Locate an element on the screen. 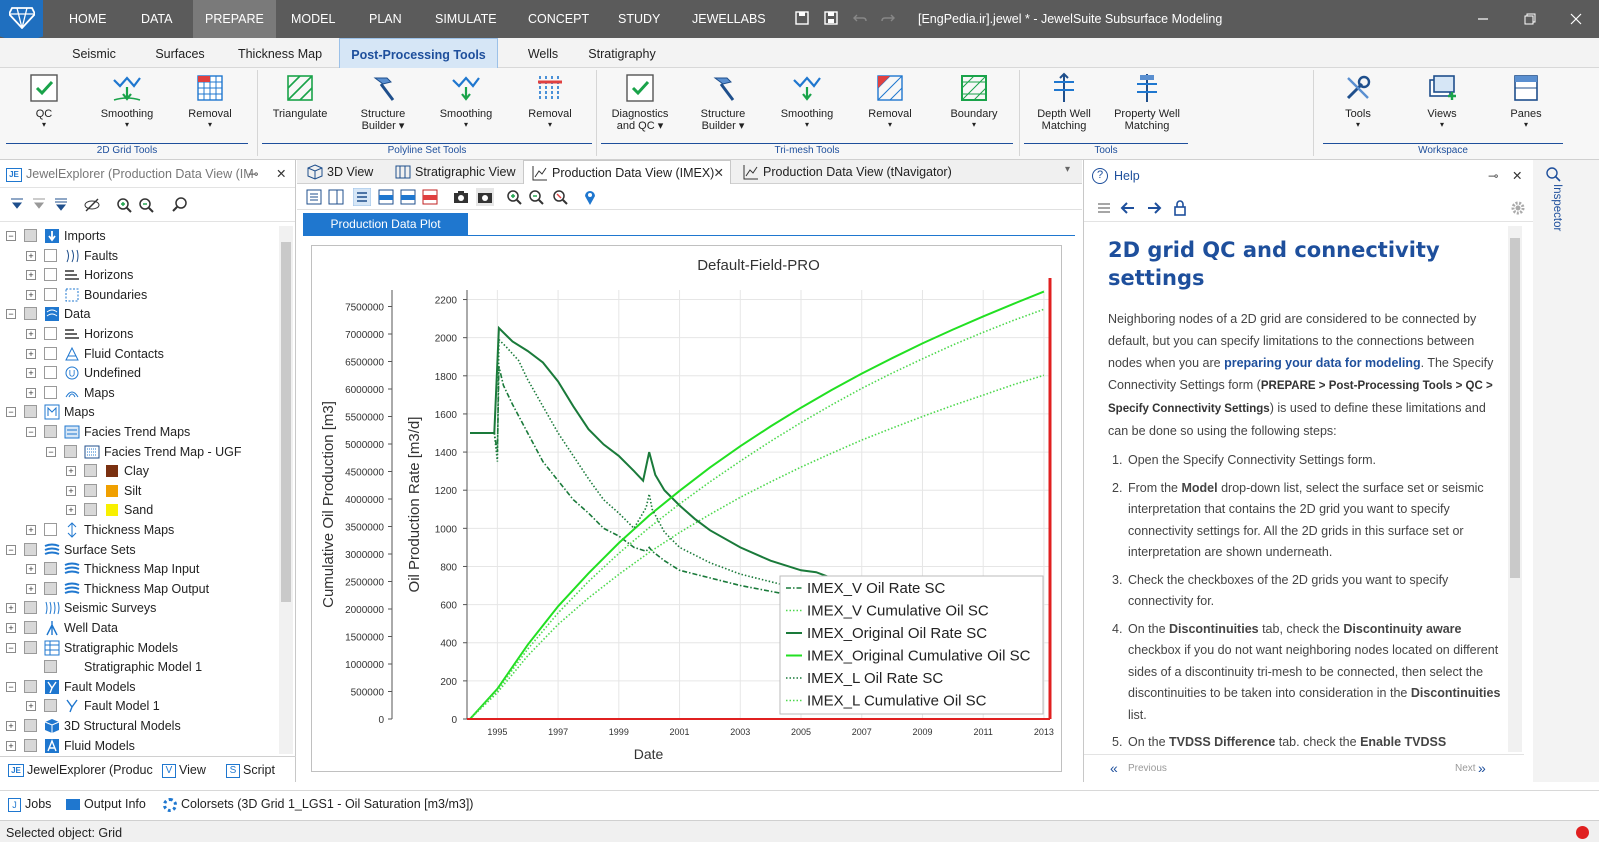  zoom-reset-icon is located at coordinates (560, 197).